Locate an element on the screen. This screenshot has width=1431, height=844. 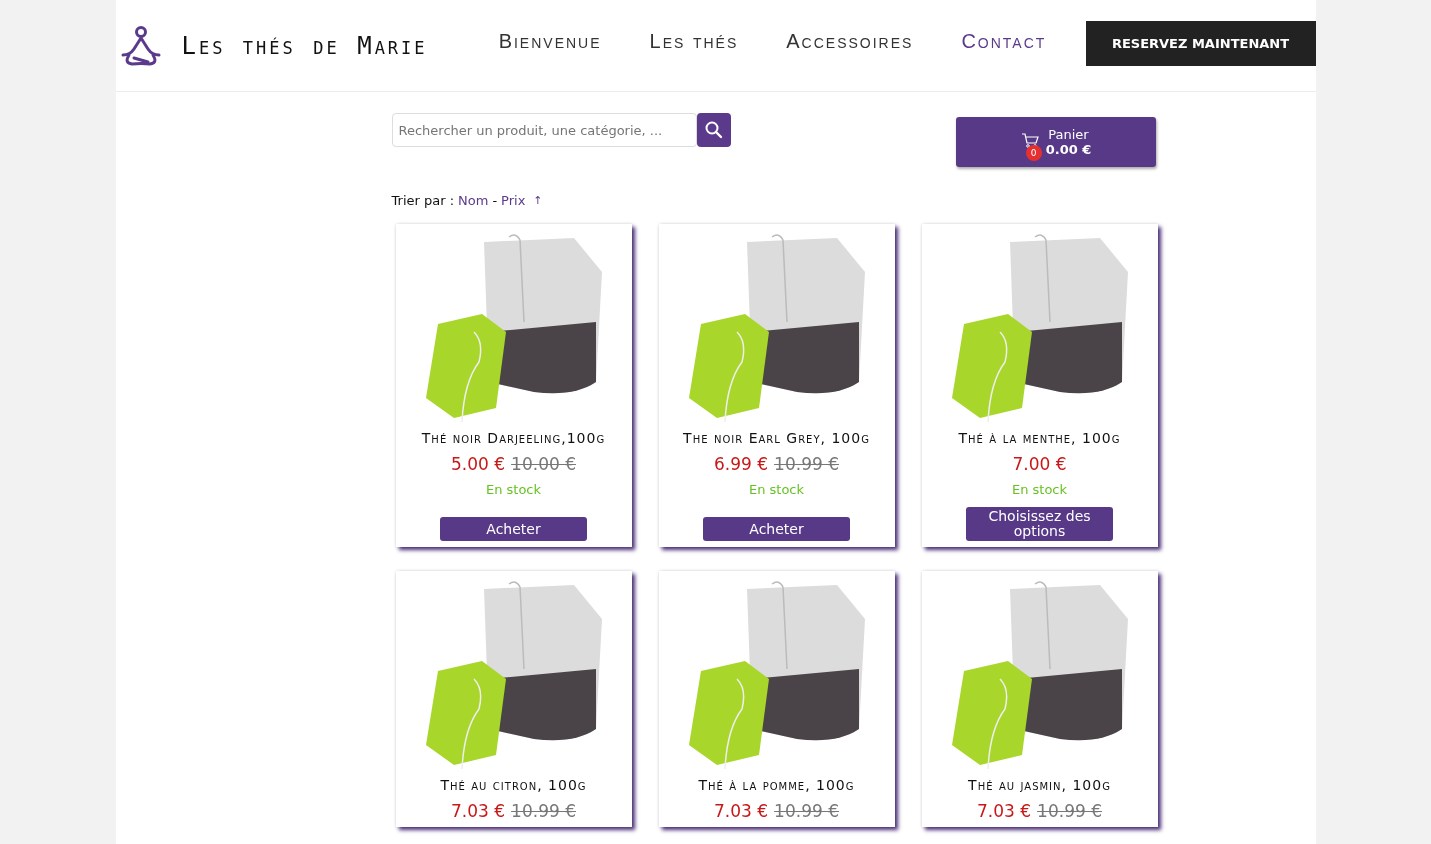
product-name: Thé à la pomme, 100g is located at coordinates (776, 785).